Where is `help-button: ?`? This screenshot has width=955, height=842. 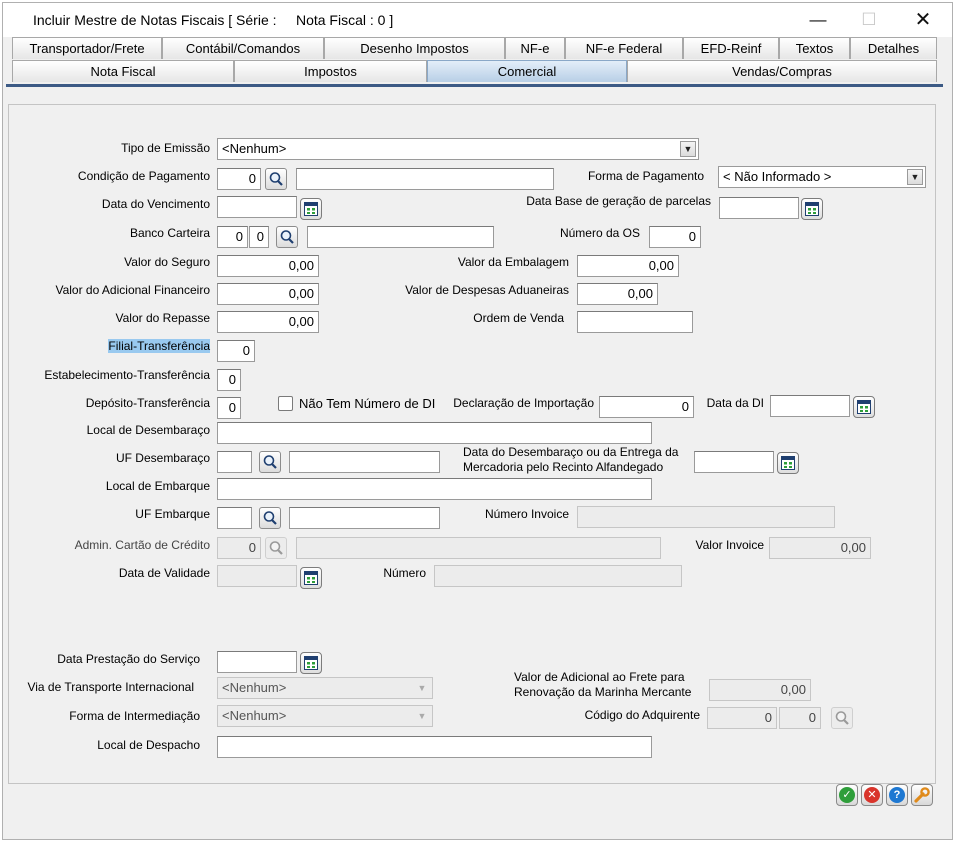
help-button: ? is located at coordinates (897, 795).